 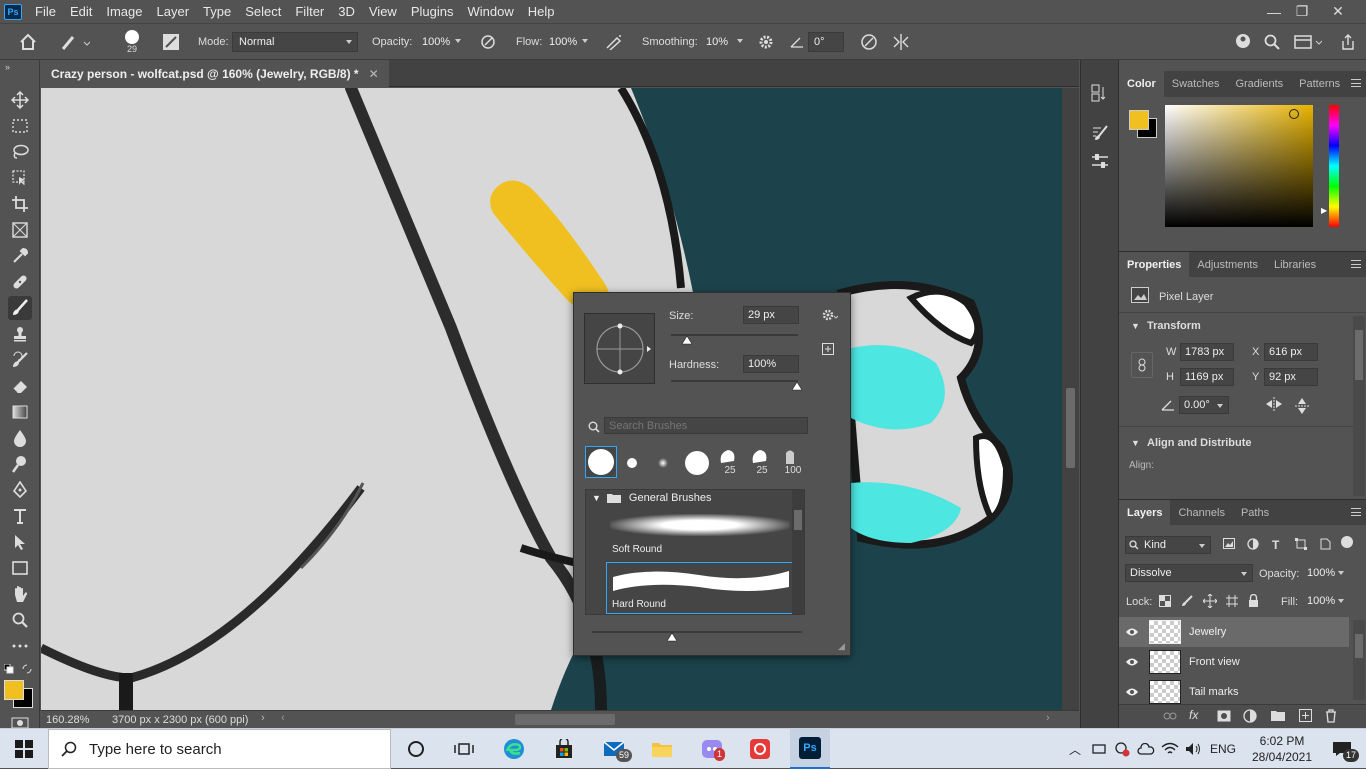 What do you see at coordinates (1048, 718) in the screenshot?
I see `scroll-right-icon: ›` at bounding box center [1048, 718].